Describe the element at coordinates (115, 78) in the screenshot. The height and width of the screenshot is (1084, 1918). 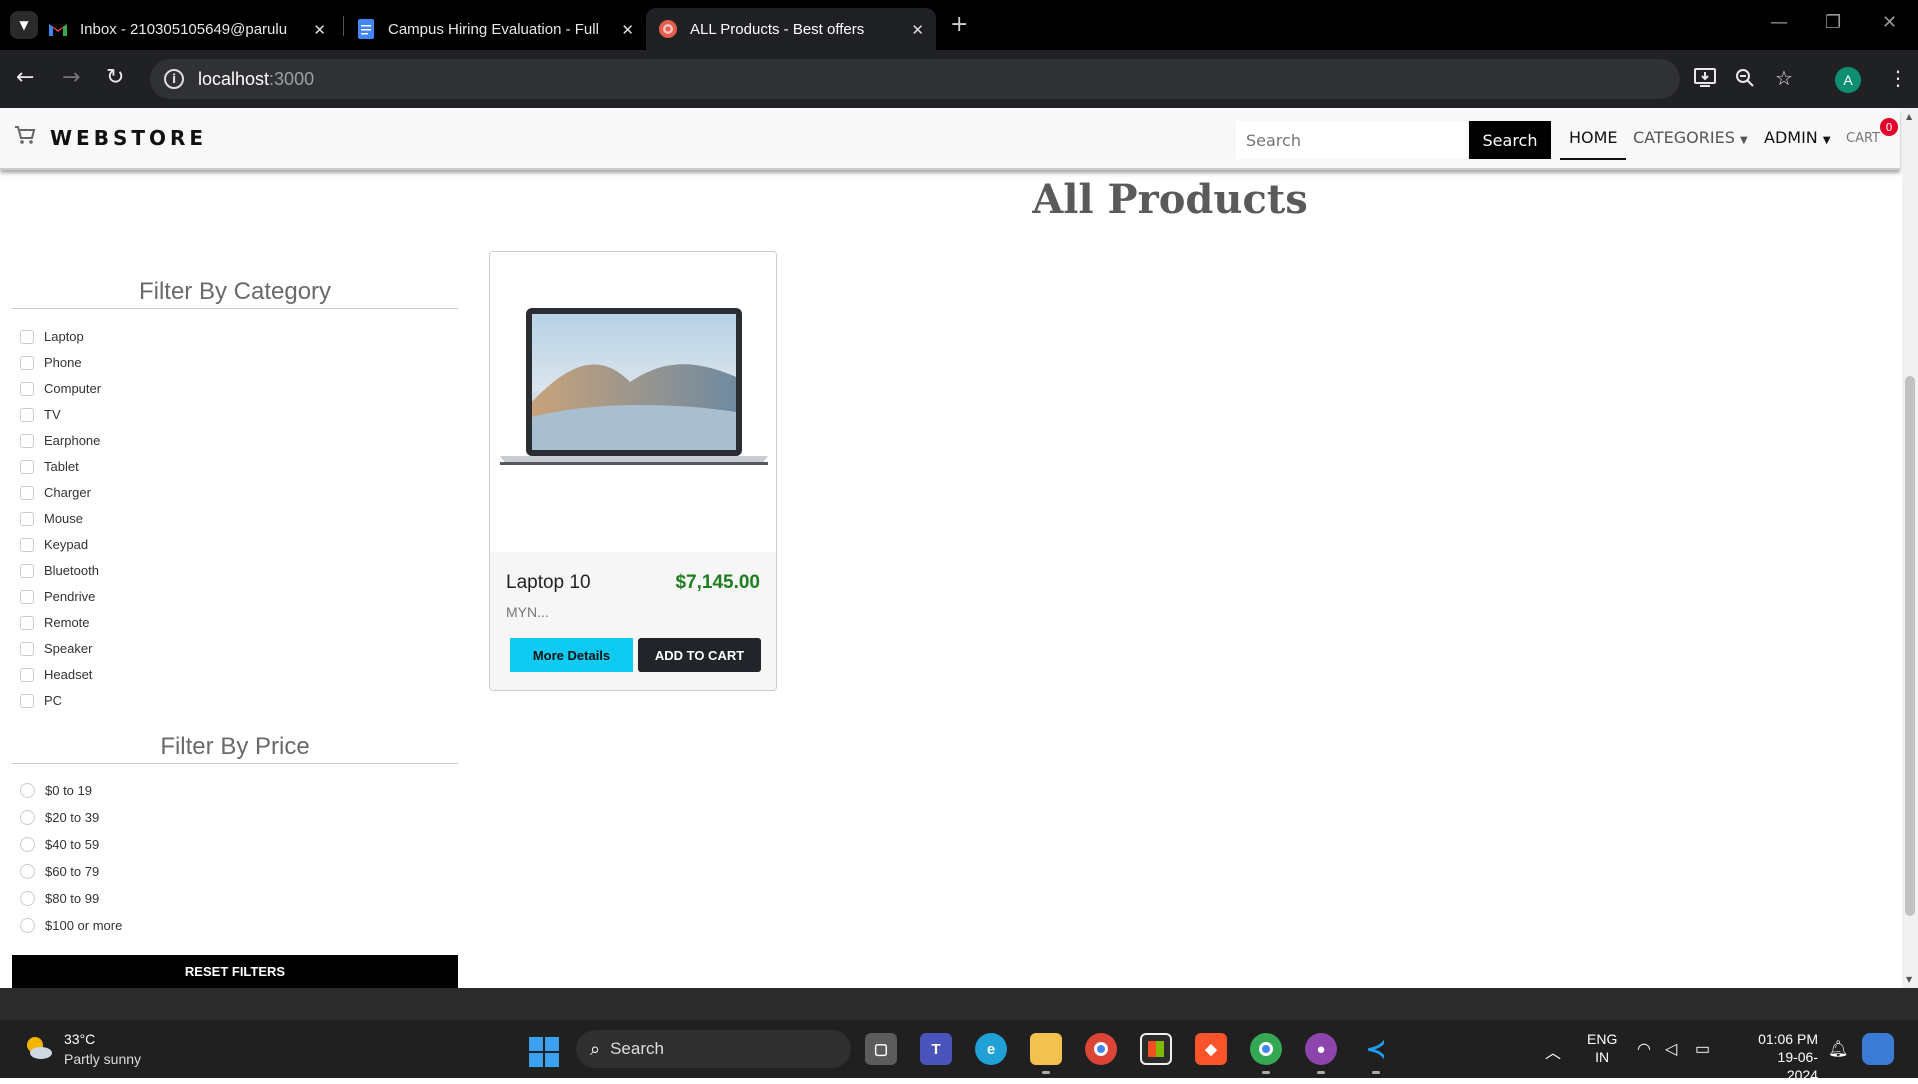
I see `reload-icon: ↻` at that location.